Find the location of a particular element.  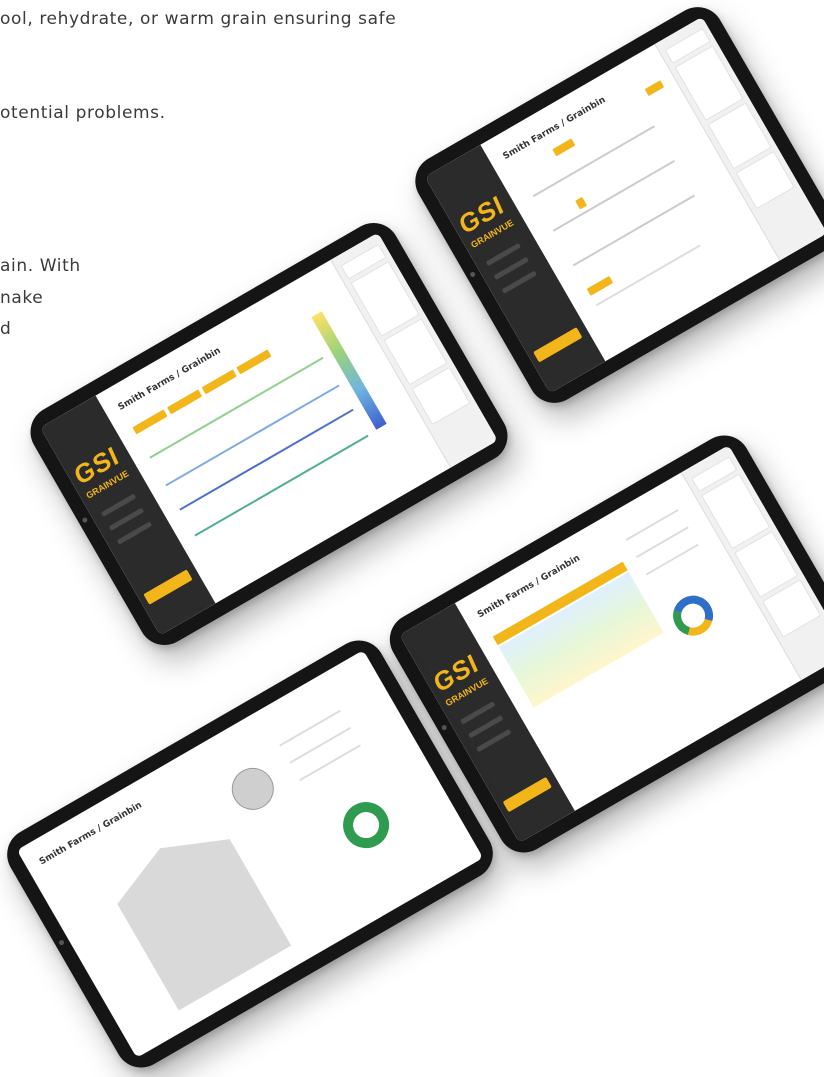

save-button is located at coordinates (600, 285).